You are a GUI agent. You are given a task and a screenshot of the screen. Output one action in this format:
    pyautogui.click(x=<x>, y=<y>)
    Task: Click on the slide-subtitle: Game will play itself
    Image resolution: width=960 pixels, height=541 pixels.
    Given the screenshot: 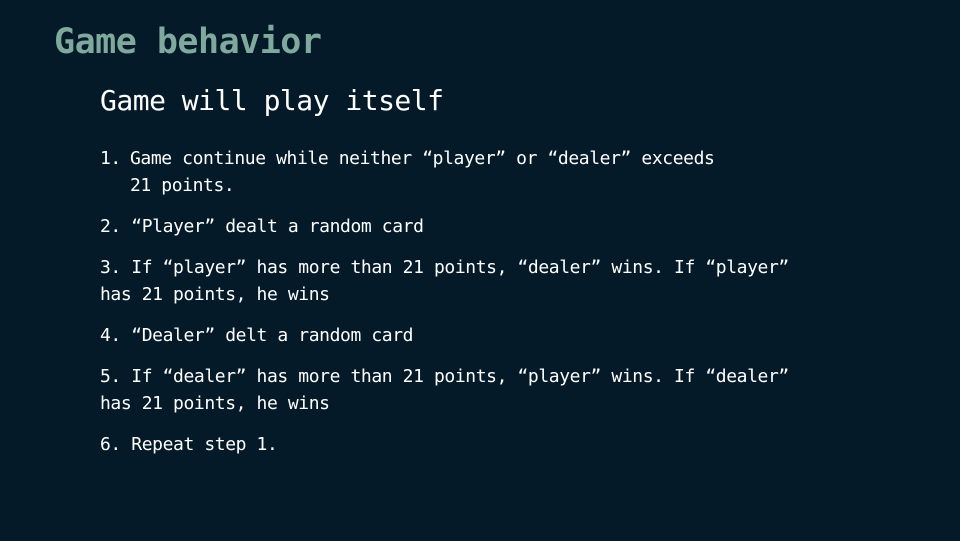 What is the action you would take?
    pyautogui.click(x=272, y=100)
    